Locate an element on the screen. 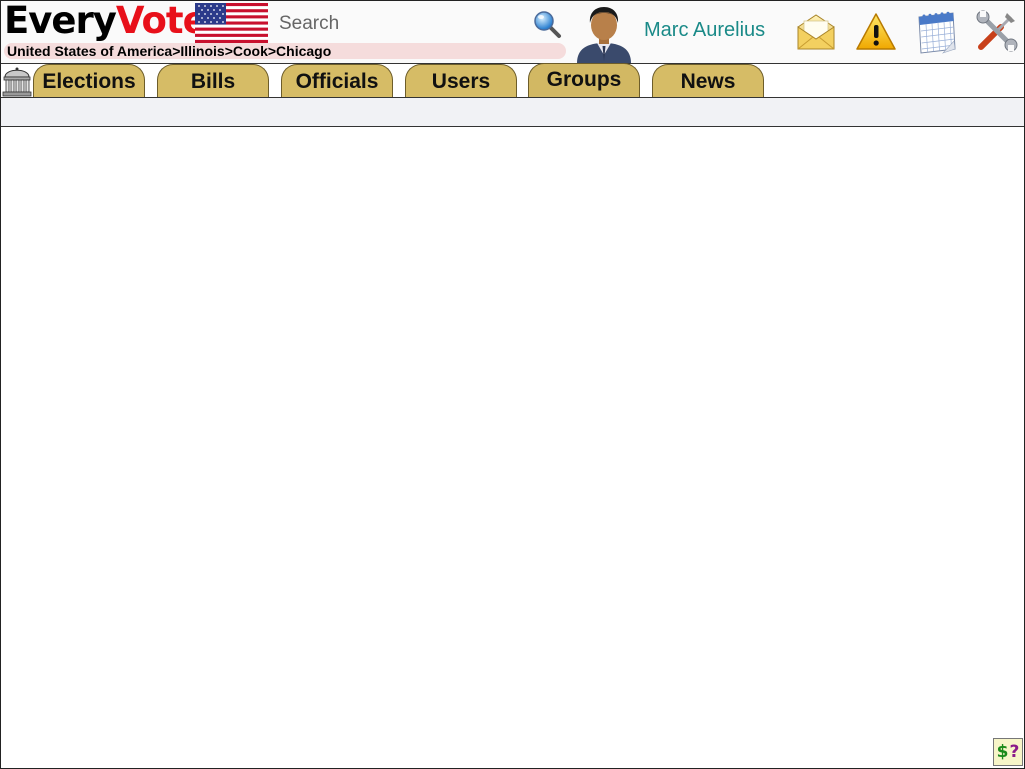 This screenshot has width=1025, height=769. calendar-icon is located at coordinates (936, 32).